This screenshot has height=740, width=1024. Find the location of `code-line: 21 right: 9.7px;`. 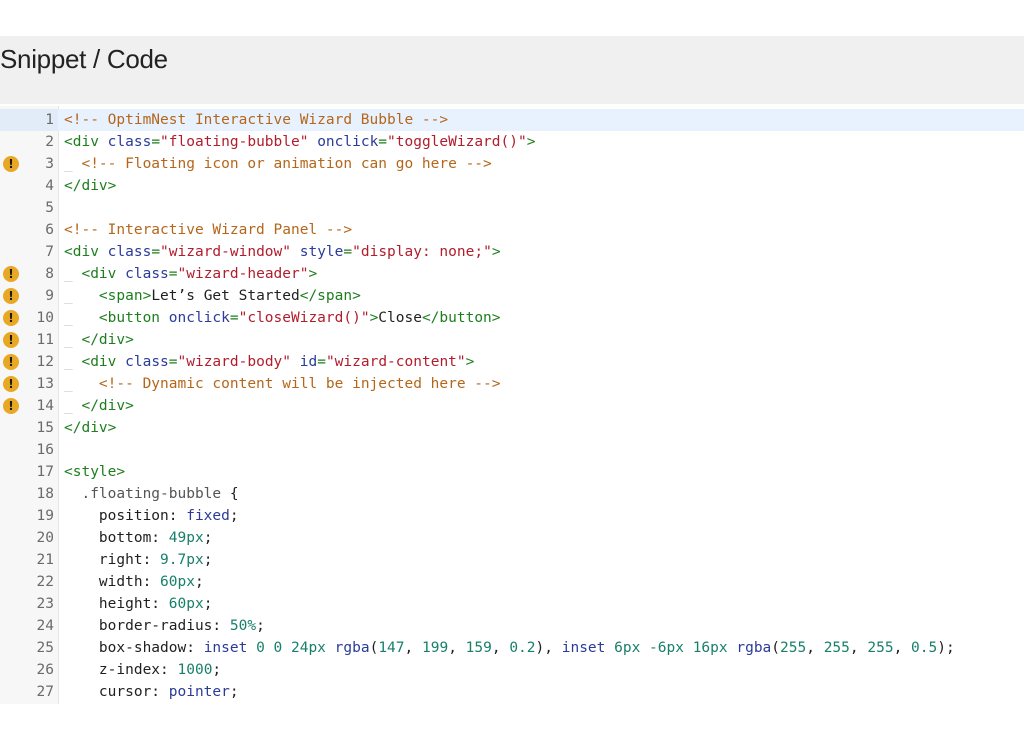

code-line: 21 right: 9.7px; is located at coordinates (512, 560).